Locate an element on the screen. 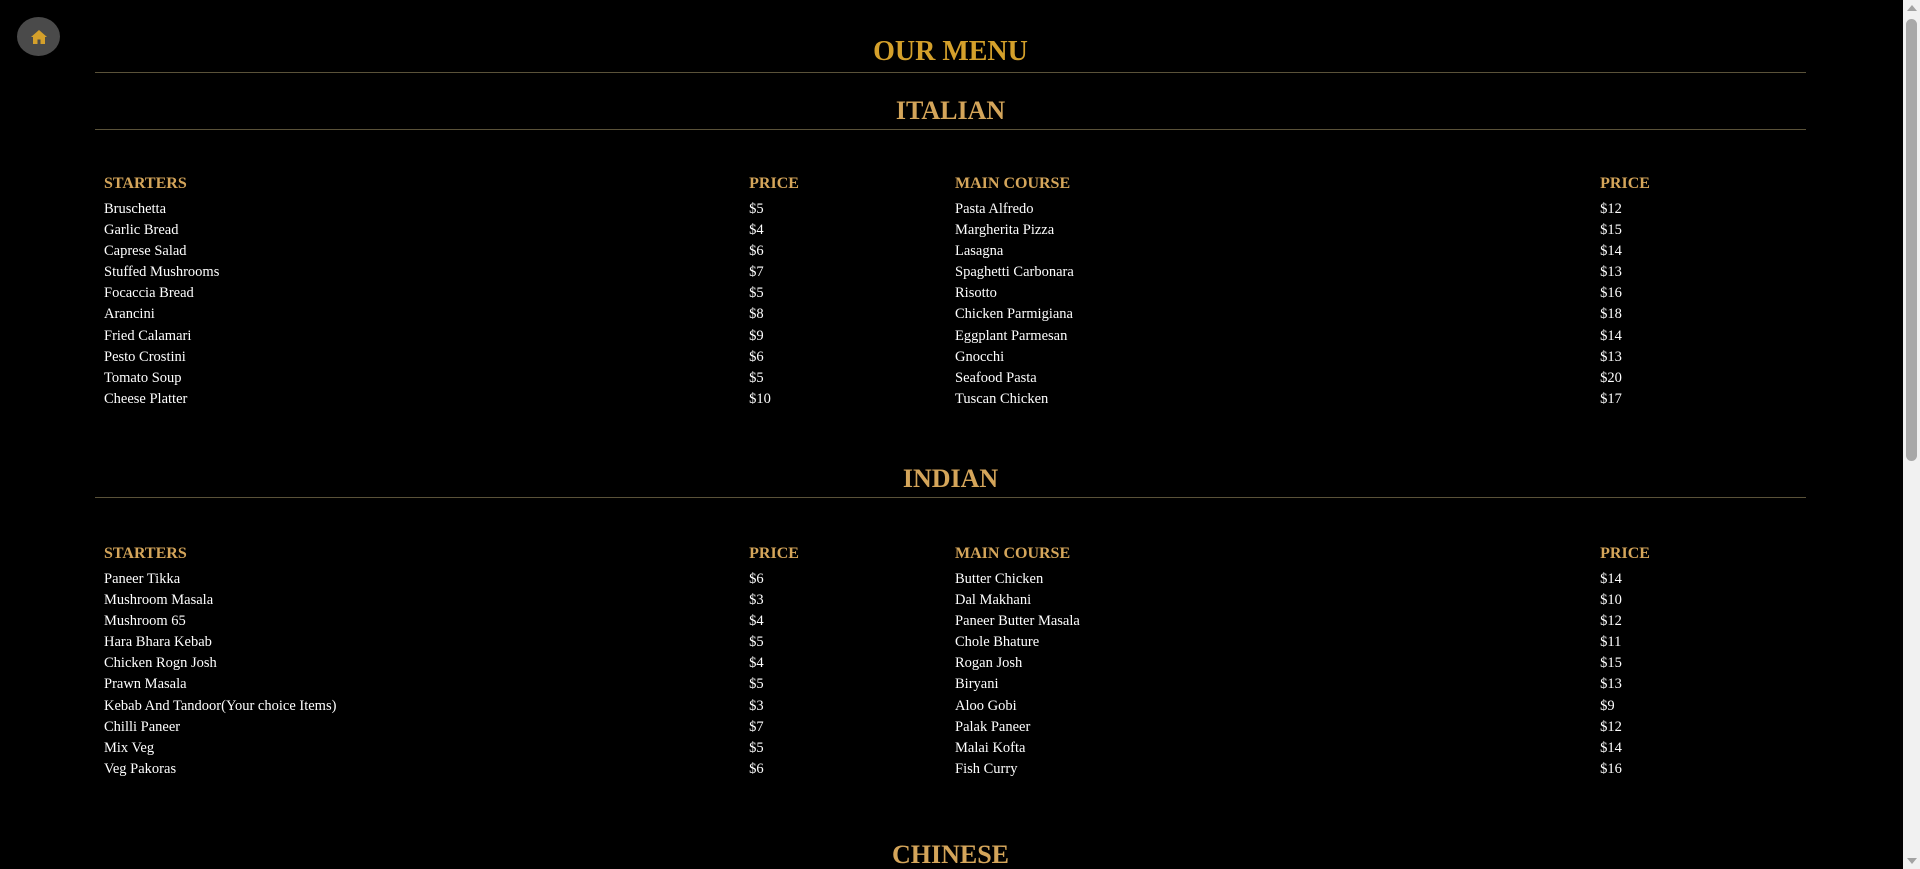 The height and width of the screenshot is (869, 1920). menu-item-name: Eggplant Parmesan is located at coordinates (1011, 335).